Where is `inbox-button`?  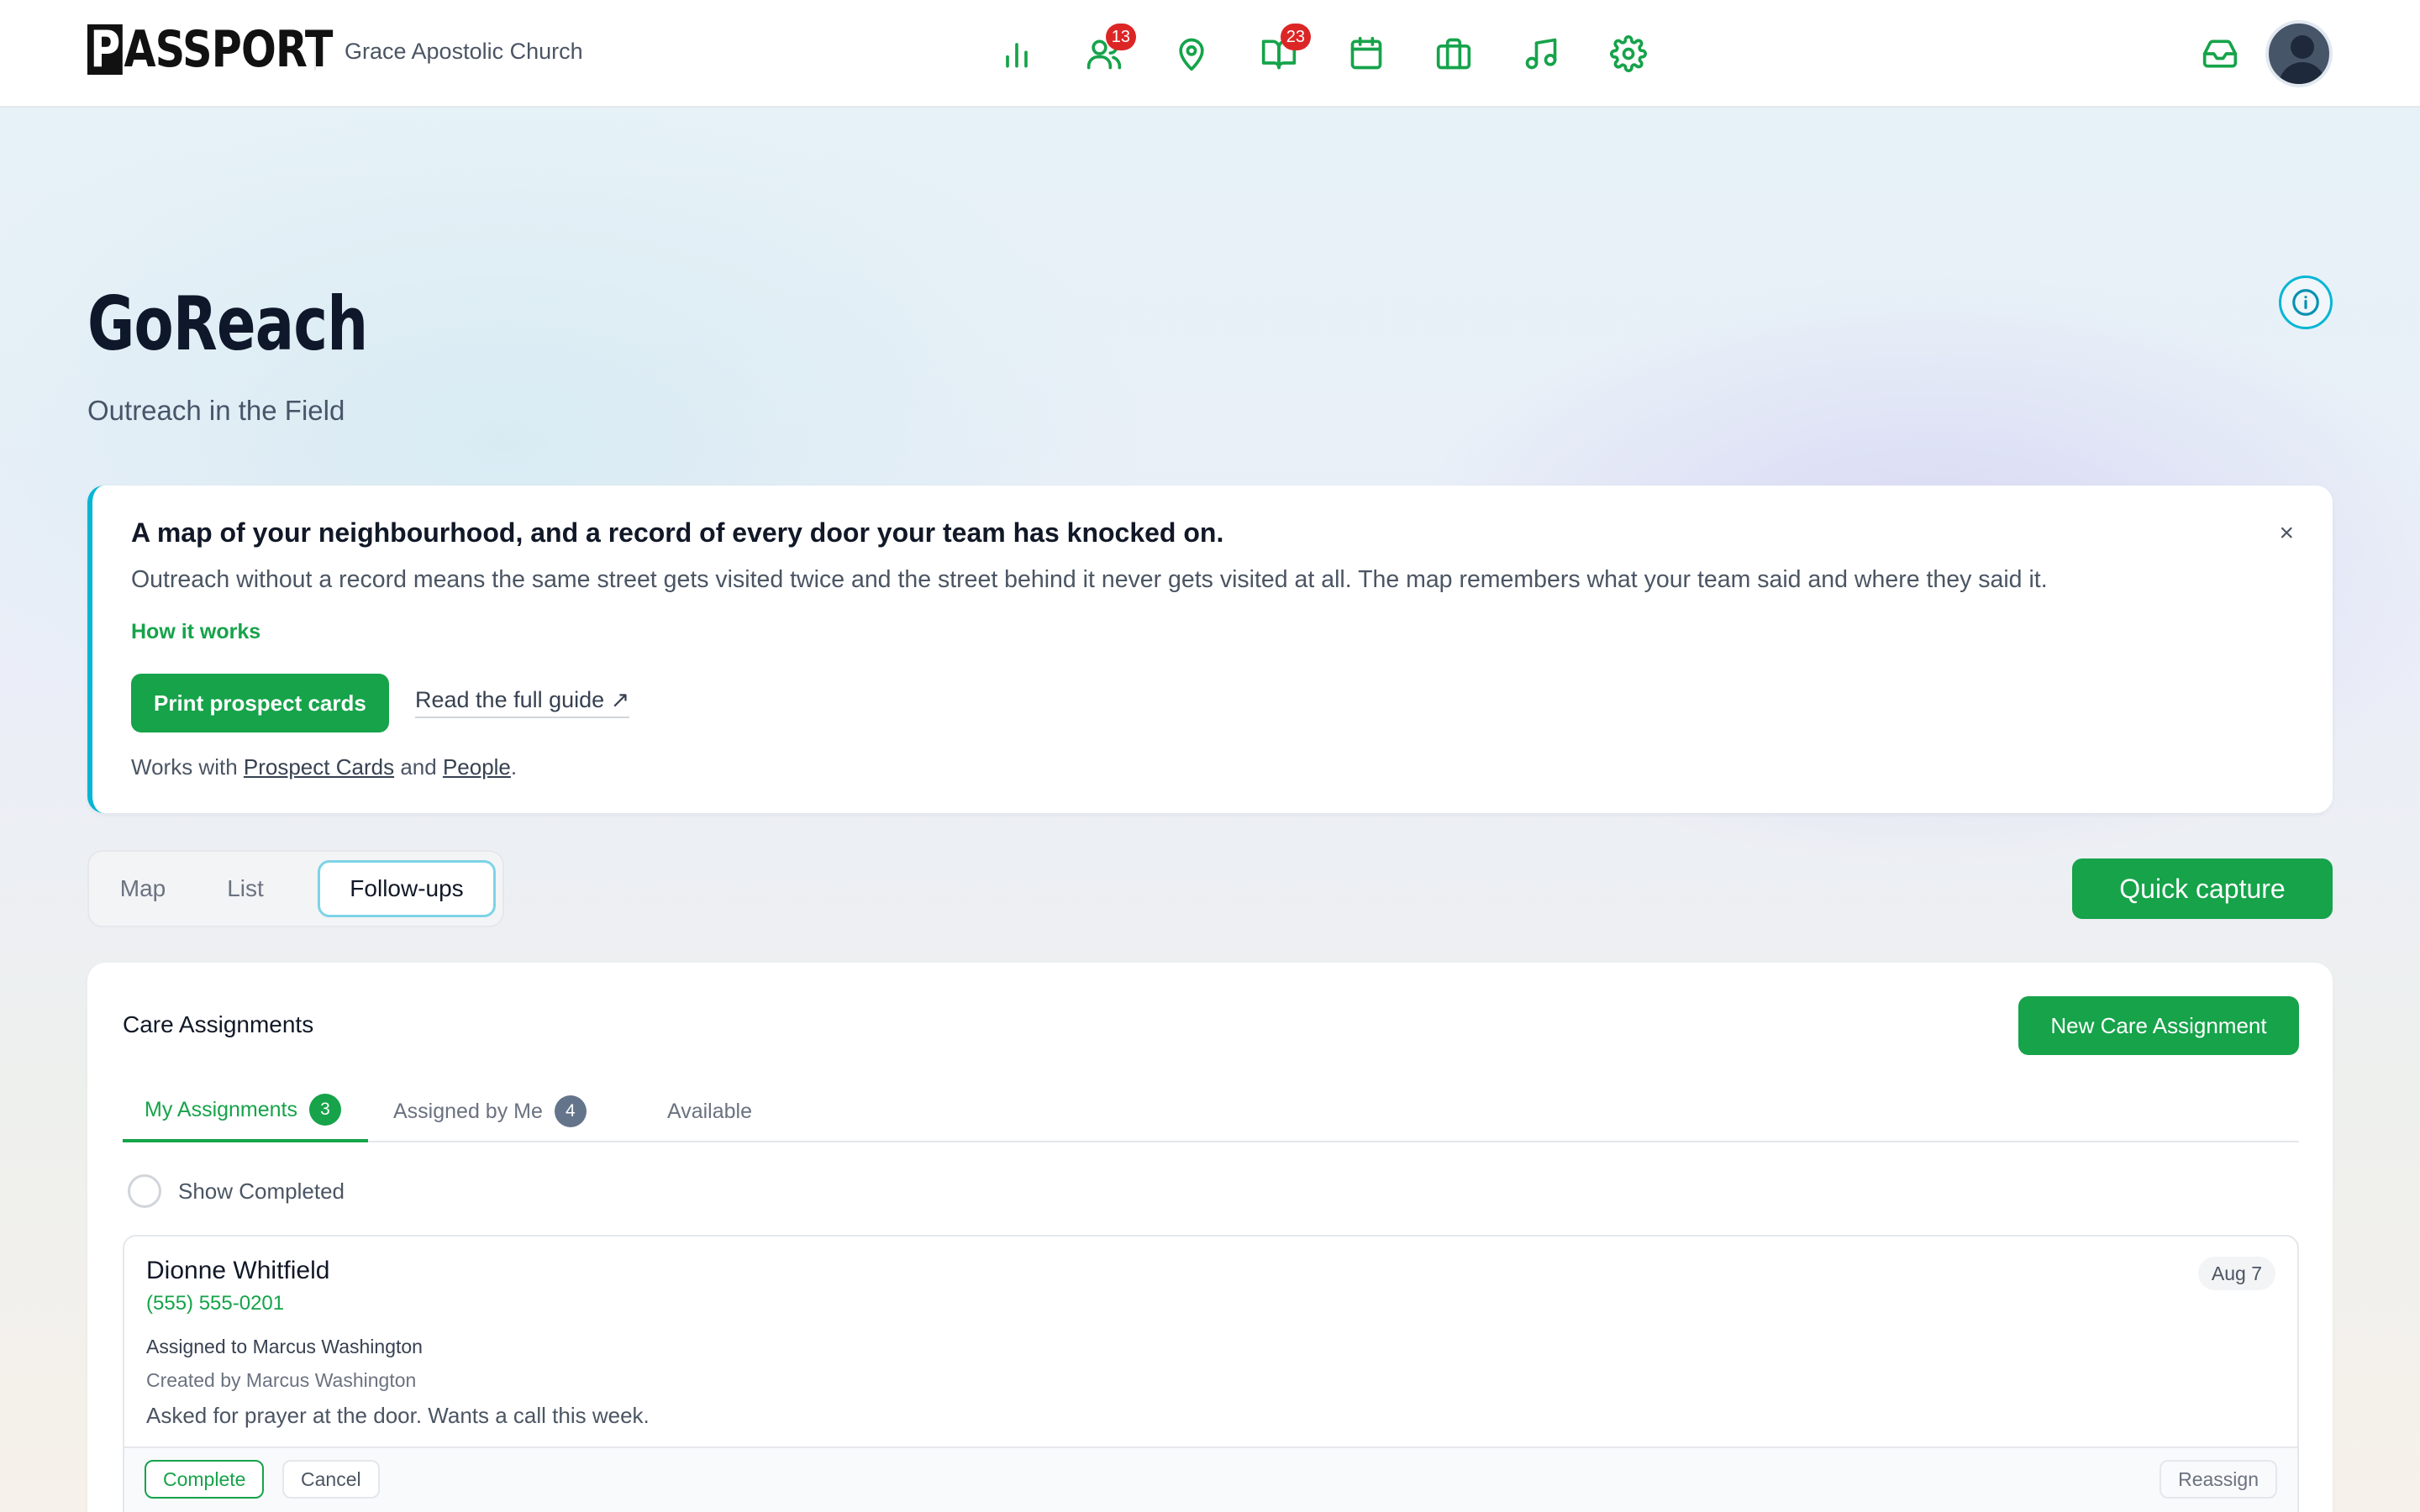 inbox-button is located at coordinates (2222, 55).